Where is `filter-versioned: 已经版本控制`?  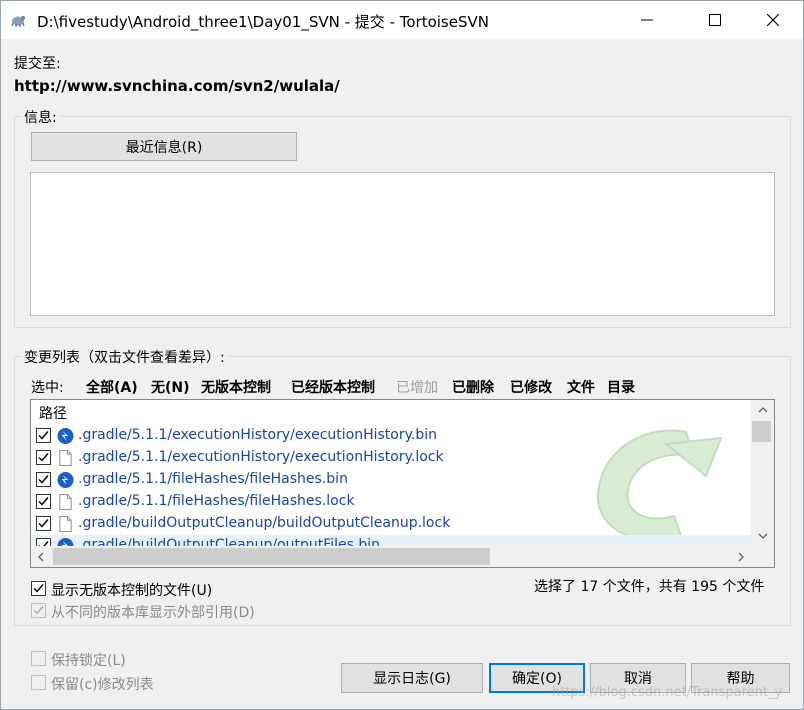 filter-versioned: 已经版本控制 is located at coordinates (333, 387).